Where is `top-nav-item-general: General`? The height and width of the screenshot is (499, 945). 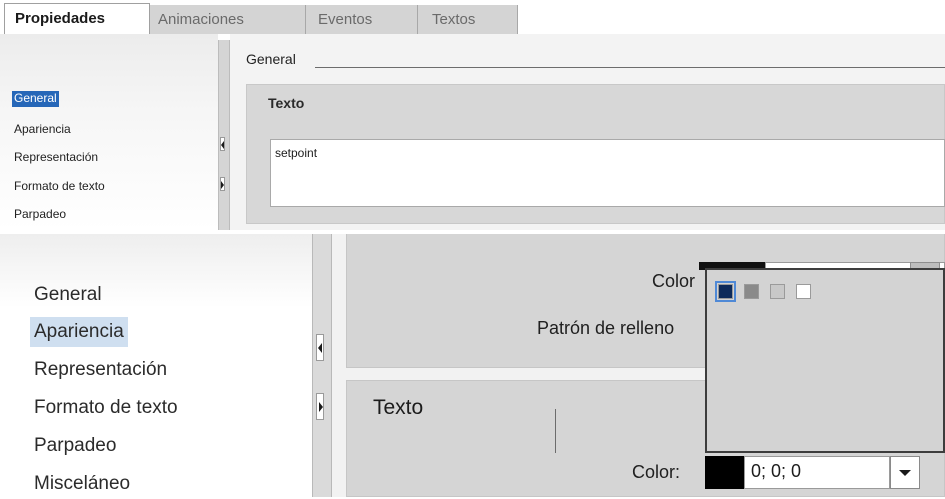 top-nav-item-general: General is located at coordinates (35, 99).